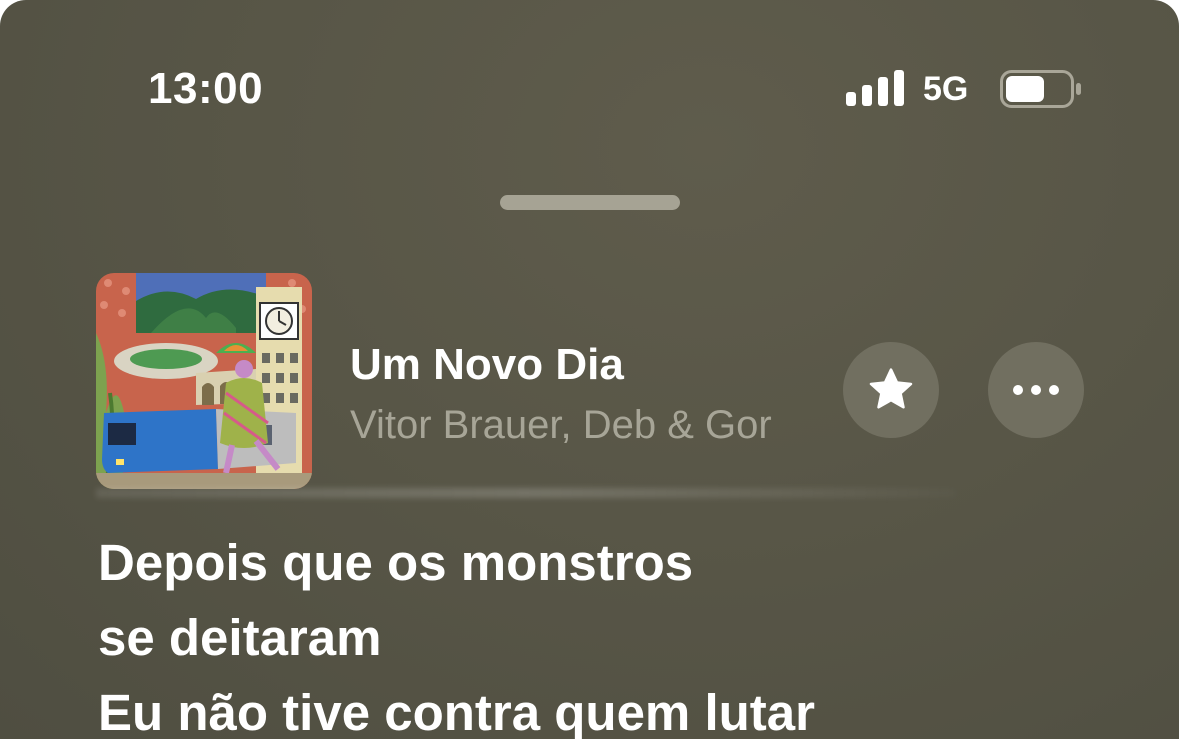 This screenshot has height=739, width=1179. I want to click on more-options-button, so click(1036, 390).